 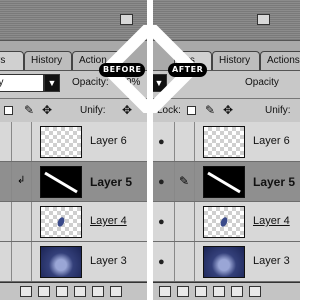 What do you see at coordinates (188, 70) in the screenshot?
I see `after-badge: AFTER` at bounding box center [188, 70].